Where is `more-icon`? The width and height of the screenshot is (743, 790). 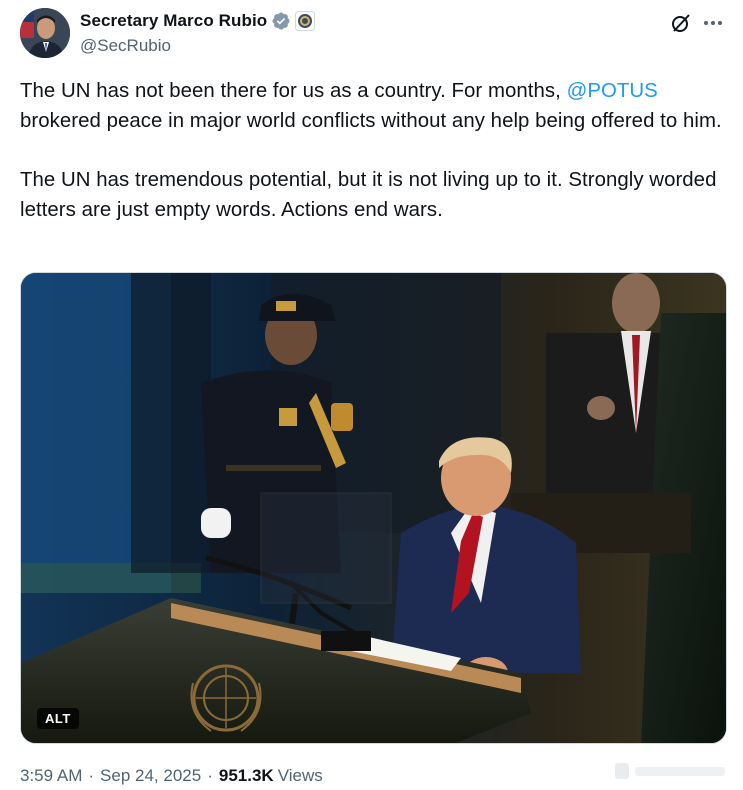 more-icon is located at coordinates (713, 23).